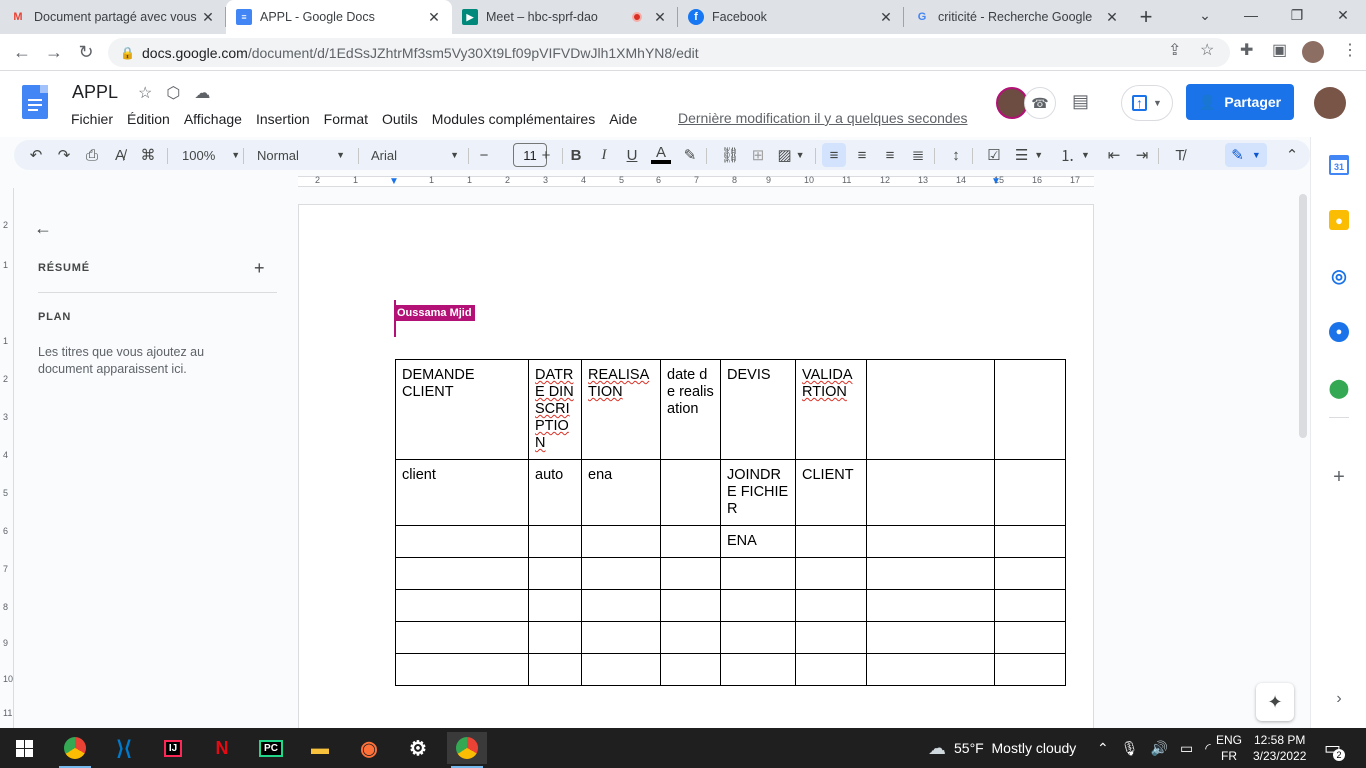 The width and height of the screenshot is (1366, 768). What do you see at coordinates (283, 119) in the screenshot?
I see `menu-insertion: Insertion` at bounding box center [283, 119].